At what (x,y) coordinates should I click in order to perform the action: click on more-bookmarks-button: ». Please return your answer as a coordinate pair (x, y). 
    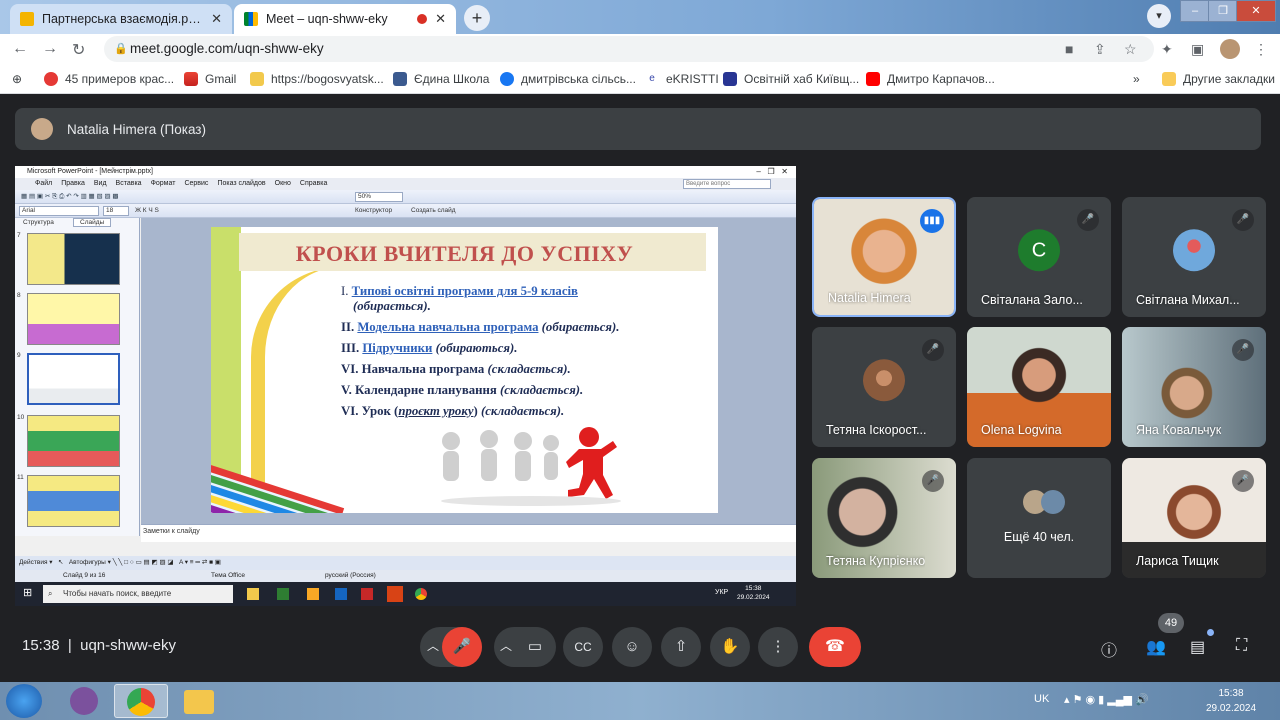
    Looking at the image, I should click on (1136, 79).